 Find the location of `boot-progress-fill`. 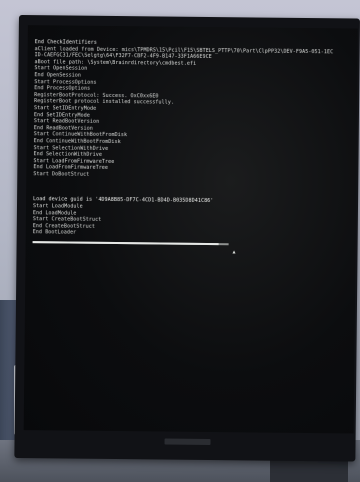

boot-progress-fill is located at coordinates (125, 243).